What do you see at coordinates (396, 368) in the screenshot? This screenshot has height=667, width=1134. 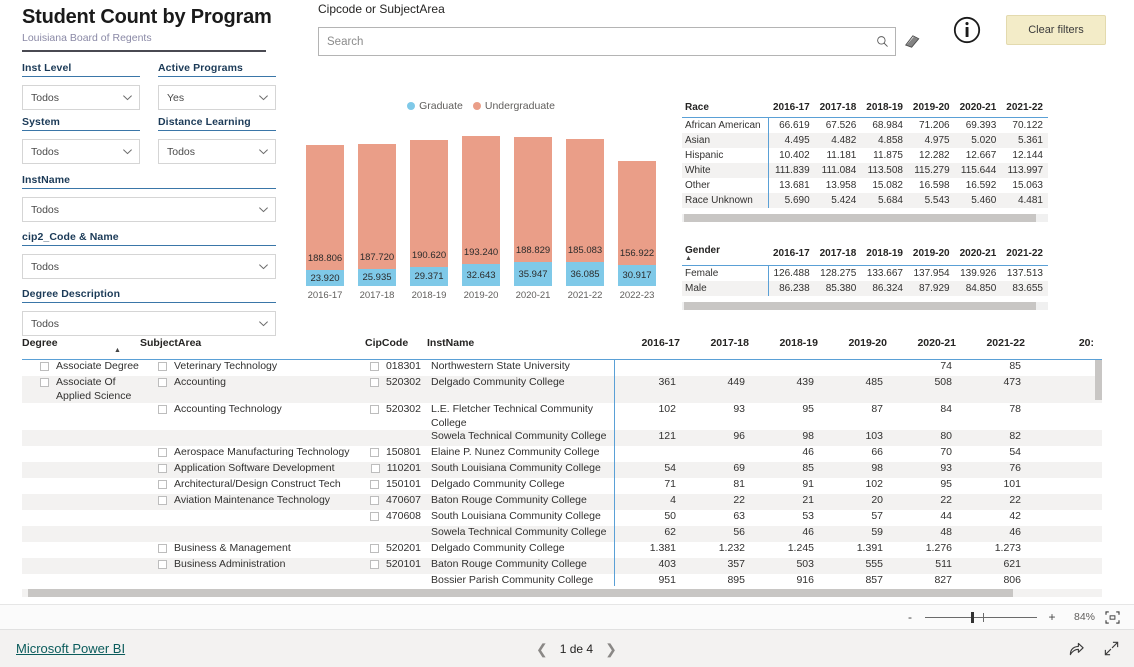 I see `cell-cipcode: 018301` at bounding box center [396, 368].